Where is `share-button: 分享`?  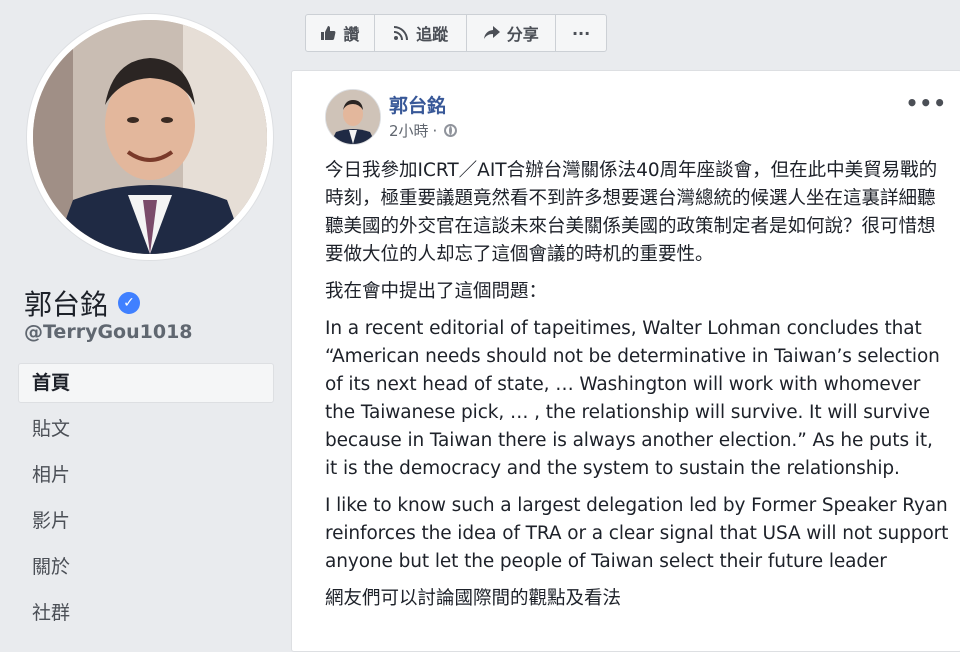 share-button: 分享 is located at coordinates (512, 33).